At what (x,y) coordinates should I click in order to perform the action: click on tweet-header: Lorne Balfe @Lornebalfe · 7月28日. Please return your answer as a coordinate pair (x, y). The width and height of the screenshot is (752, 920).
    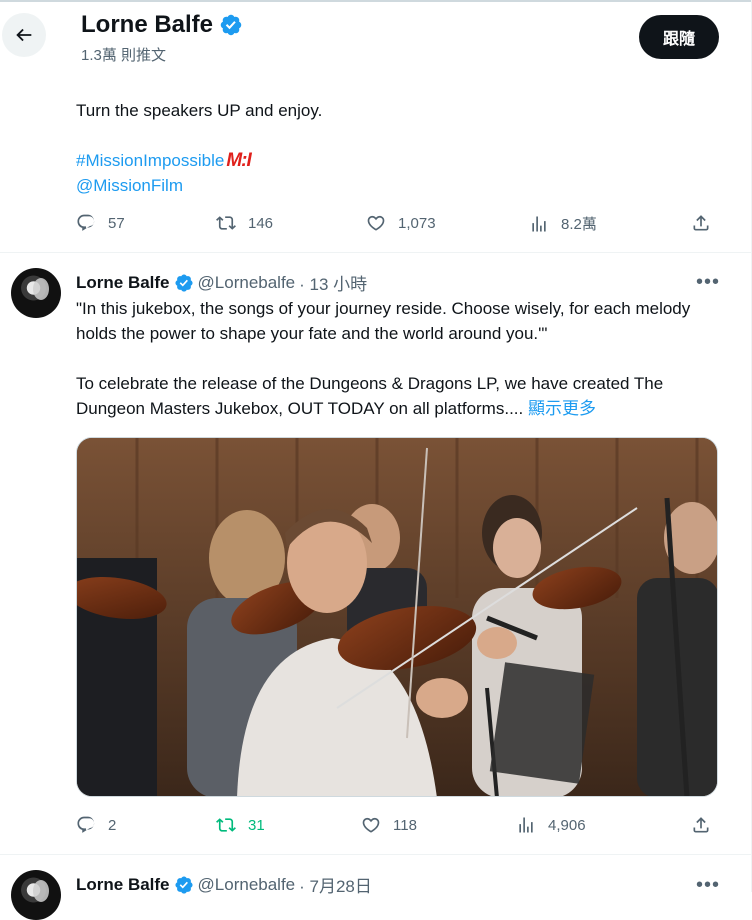
    Looking at the image, I should click on (224, 884).